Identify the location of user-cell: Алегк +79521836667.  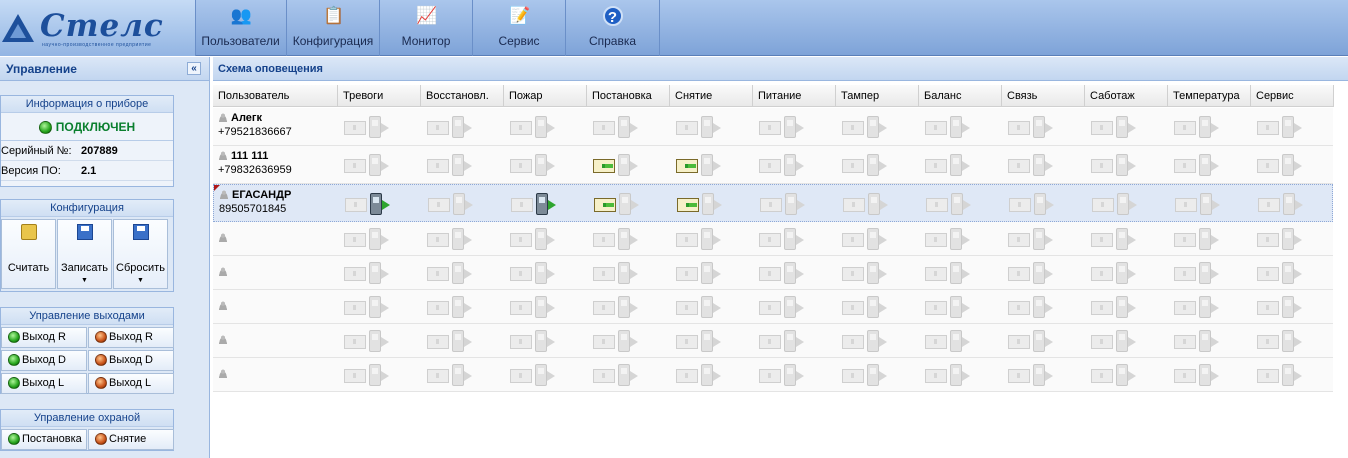
(255, 125).